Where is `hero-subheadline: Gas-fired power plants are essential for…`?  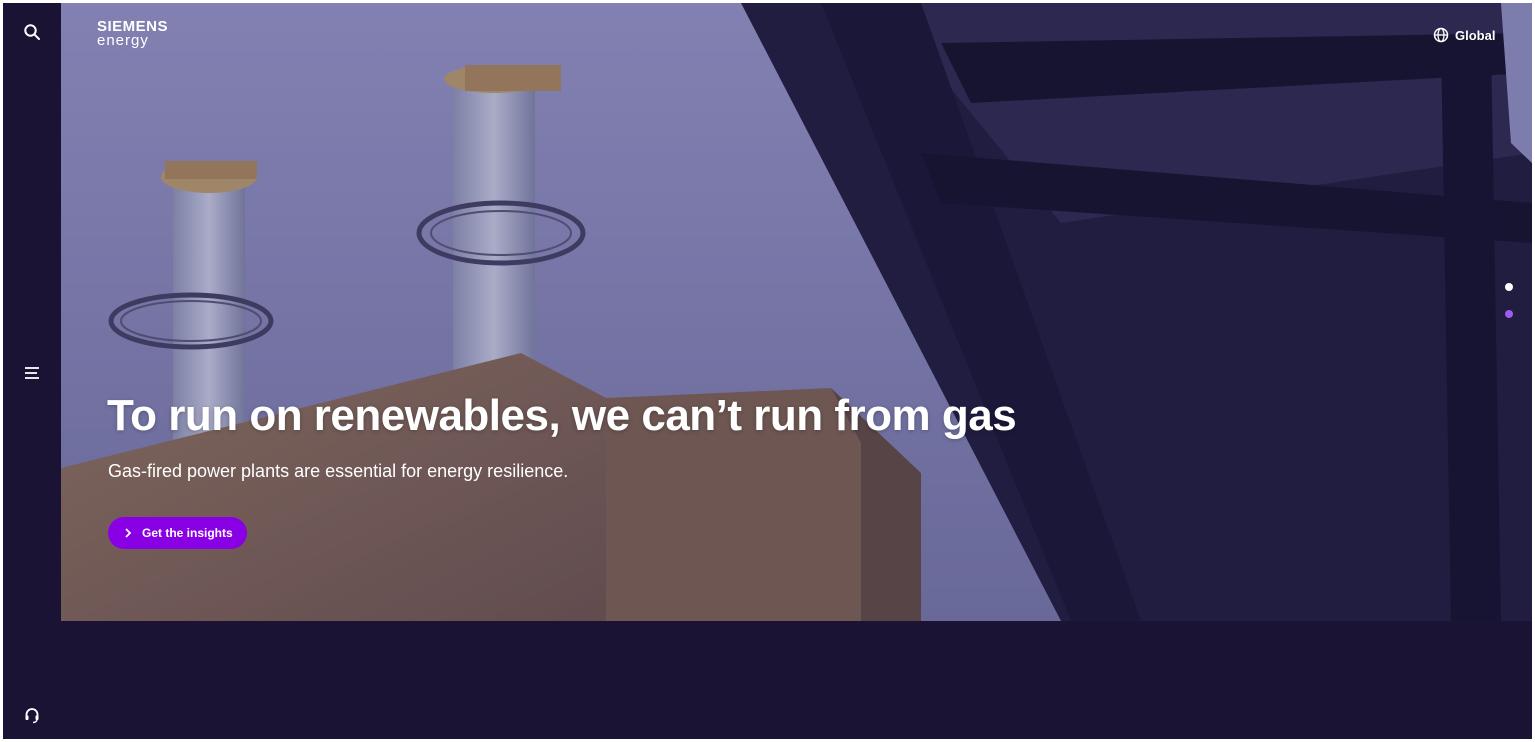
hero-subheadline: Gas-fired power plants are essential for… is located at coordinates (338, 471).